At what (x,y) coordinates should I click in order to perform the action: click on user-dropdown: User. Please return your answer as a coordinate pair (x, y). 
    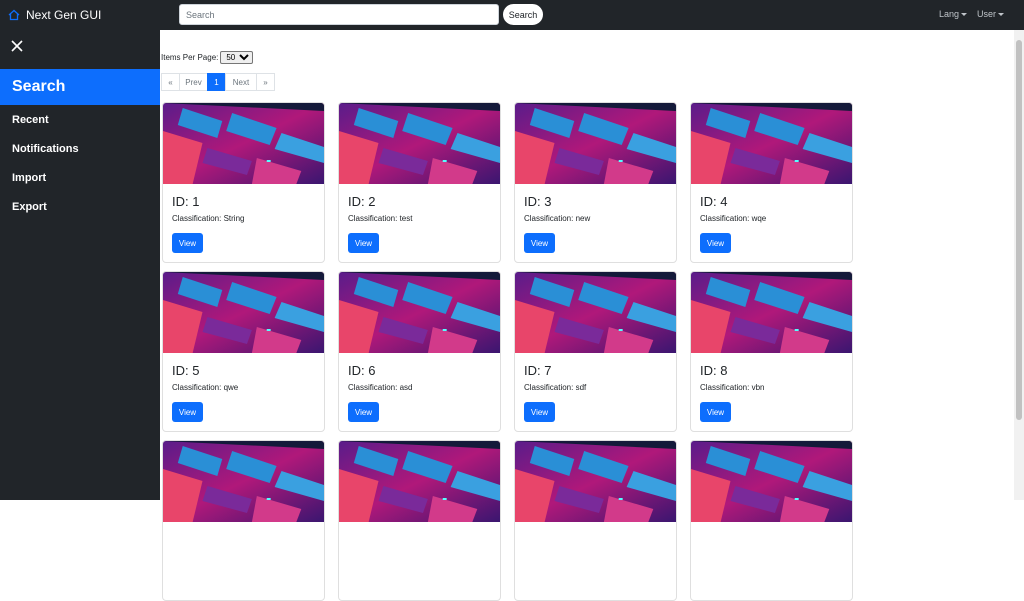
    Looking at the image, I should click on (990, 14).